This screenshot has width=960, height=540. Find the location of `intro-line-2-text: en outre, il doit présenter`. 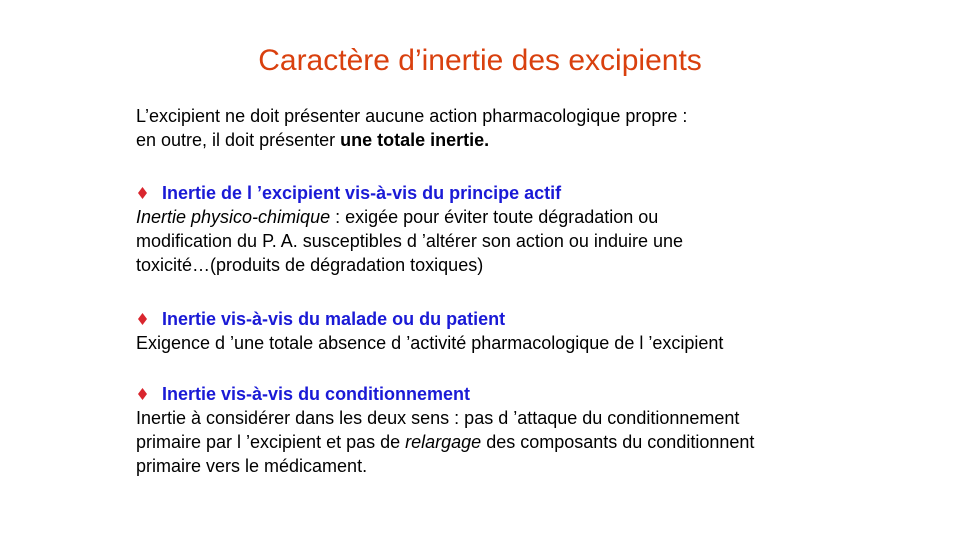

intro-line-2-text: en outre, il doit présenter is located at coordinates (238, 140).